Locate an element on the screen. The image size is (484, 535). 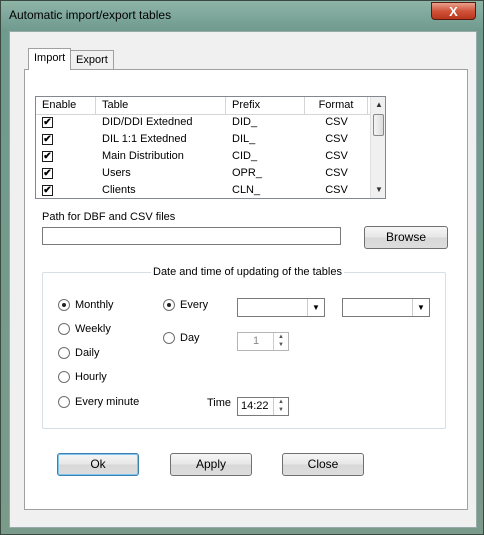
scroll-up-icon: ▲ is located at coordinates (378, 105).